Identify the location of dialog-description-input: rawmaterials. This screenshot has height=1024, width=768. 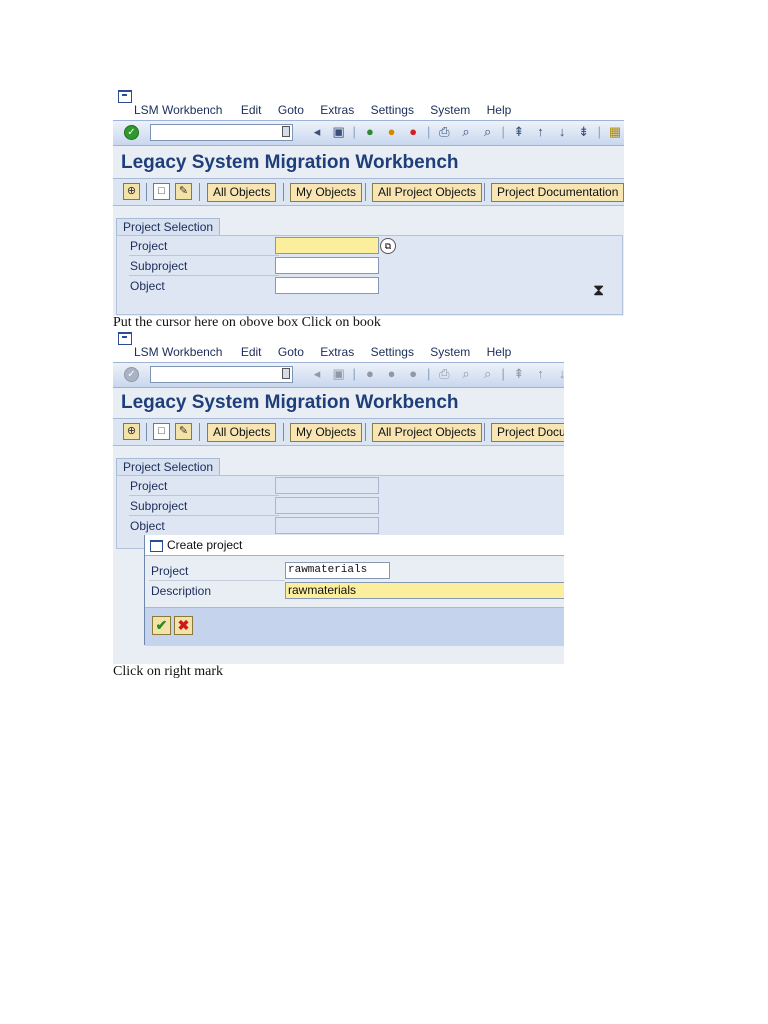
(424, 590).